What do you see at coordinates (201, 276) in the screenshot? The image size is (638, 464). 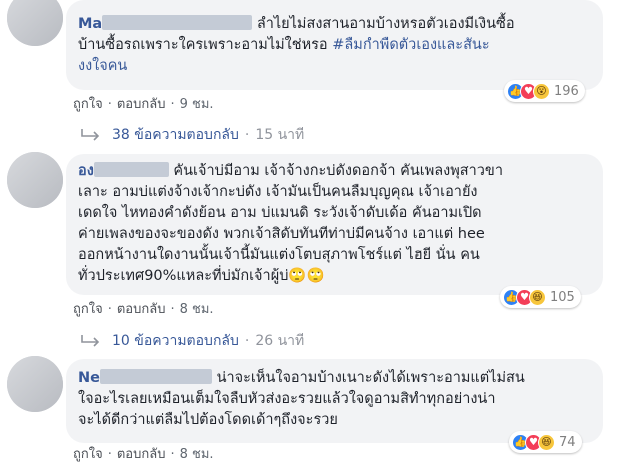 I see `comment-text-line: ทั่วประเทศ90%แหละที่บ่มักเจ้าผู้บ่🙄🙄` at bounding box center [201, 276].